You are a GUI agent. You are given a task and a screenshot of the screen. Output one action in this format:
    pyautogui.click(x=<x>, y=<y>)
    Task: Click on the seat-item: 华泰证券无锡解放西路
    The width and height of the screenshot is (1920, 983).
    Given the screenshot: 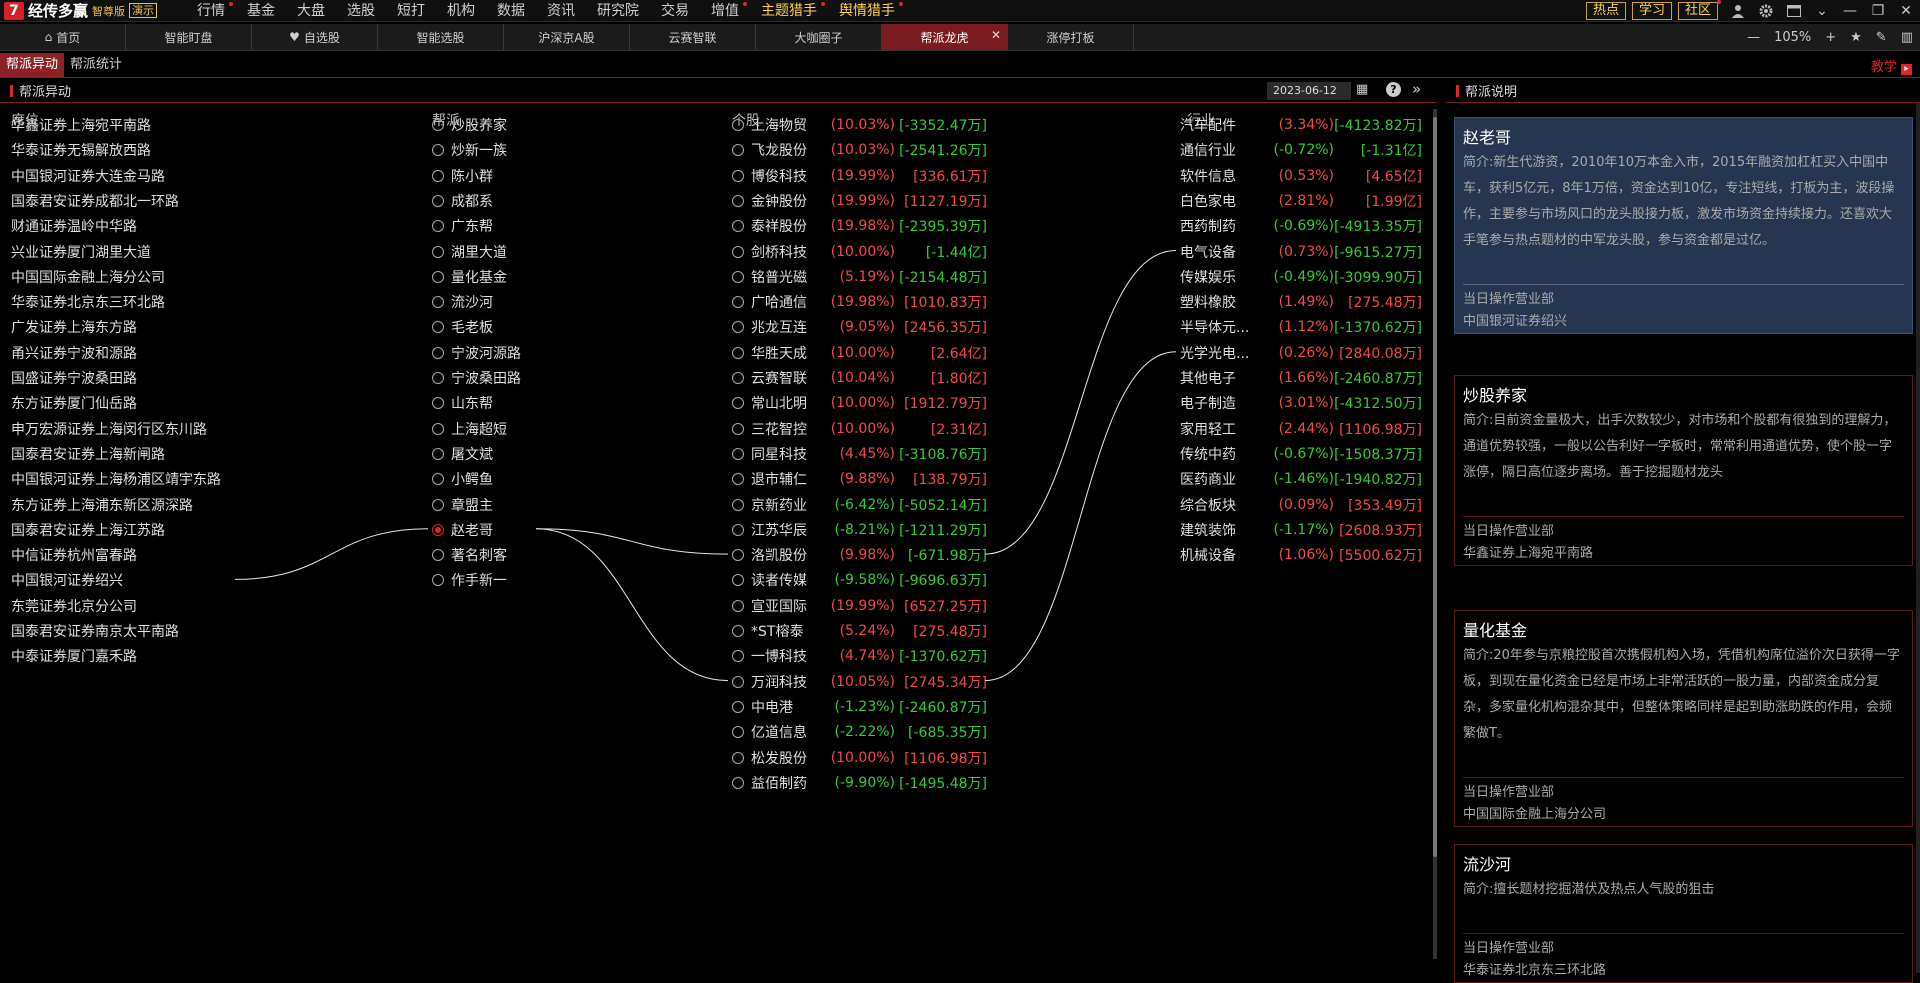 What is the action you would take?
    pyautogui.click(x=81, y=150)
    